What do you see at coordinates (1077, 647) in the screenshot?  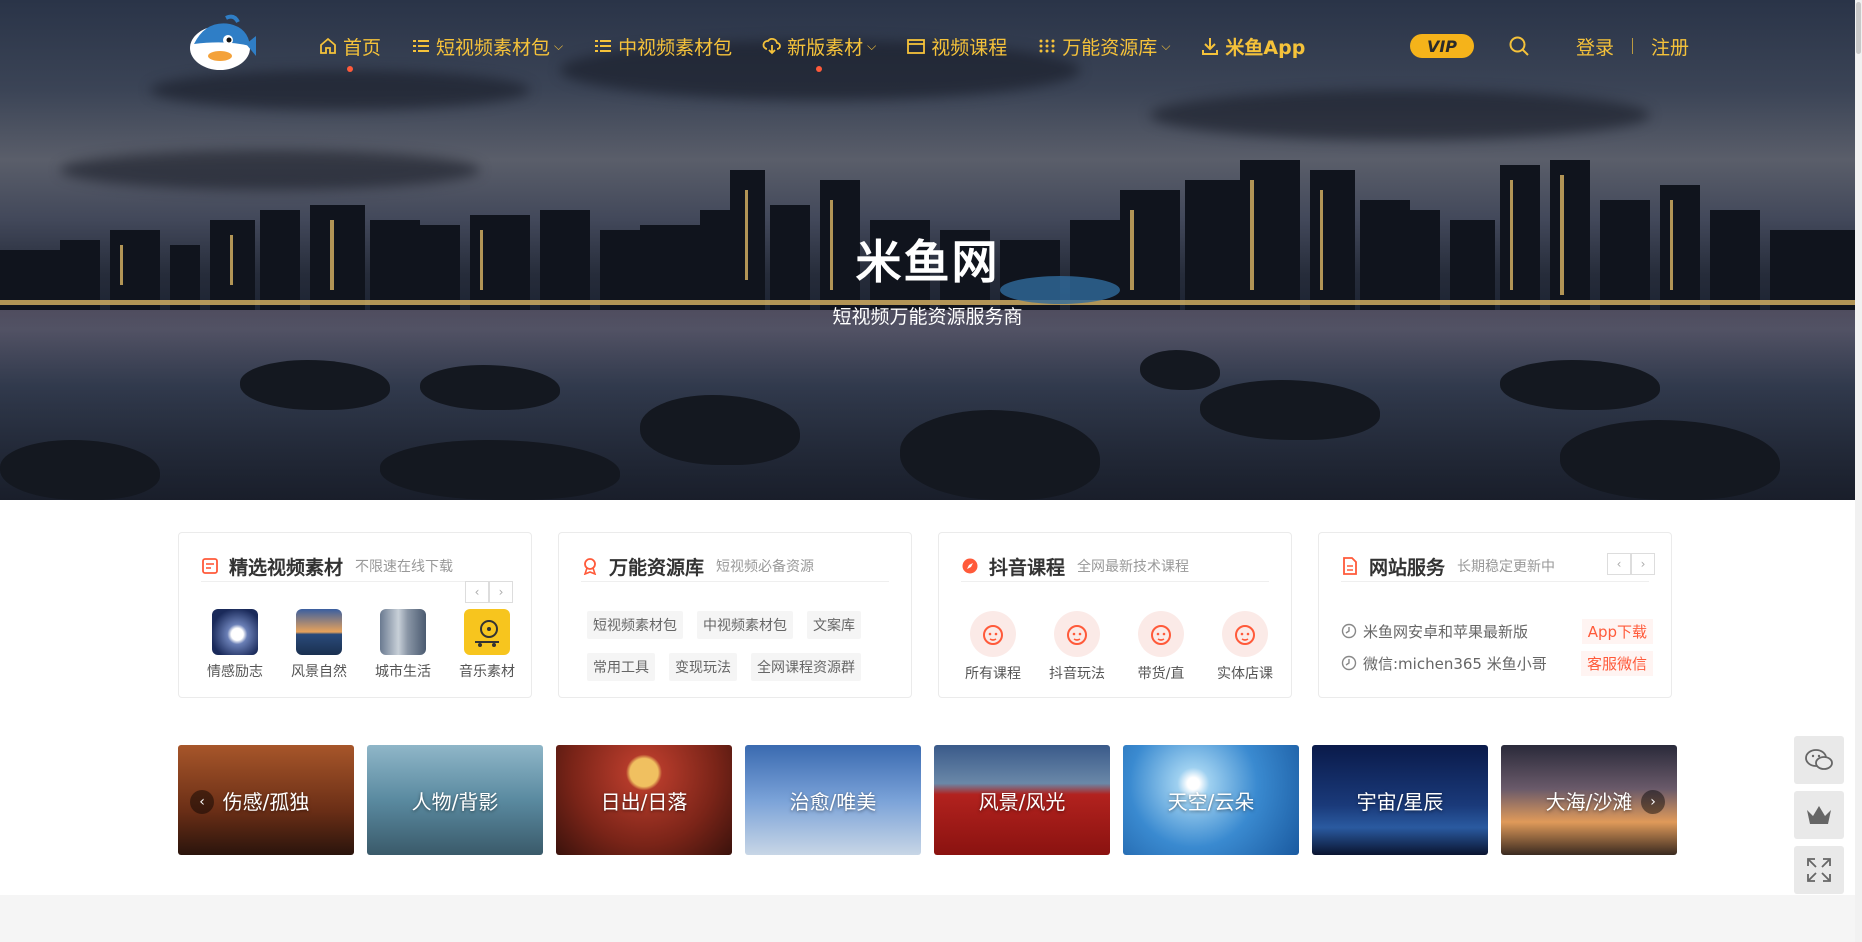 I see `course-item: 抖音玩法` at bounding box center [1077, 647].